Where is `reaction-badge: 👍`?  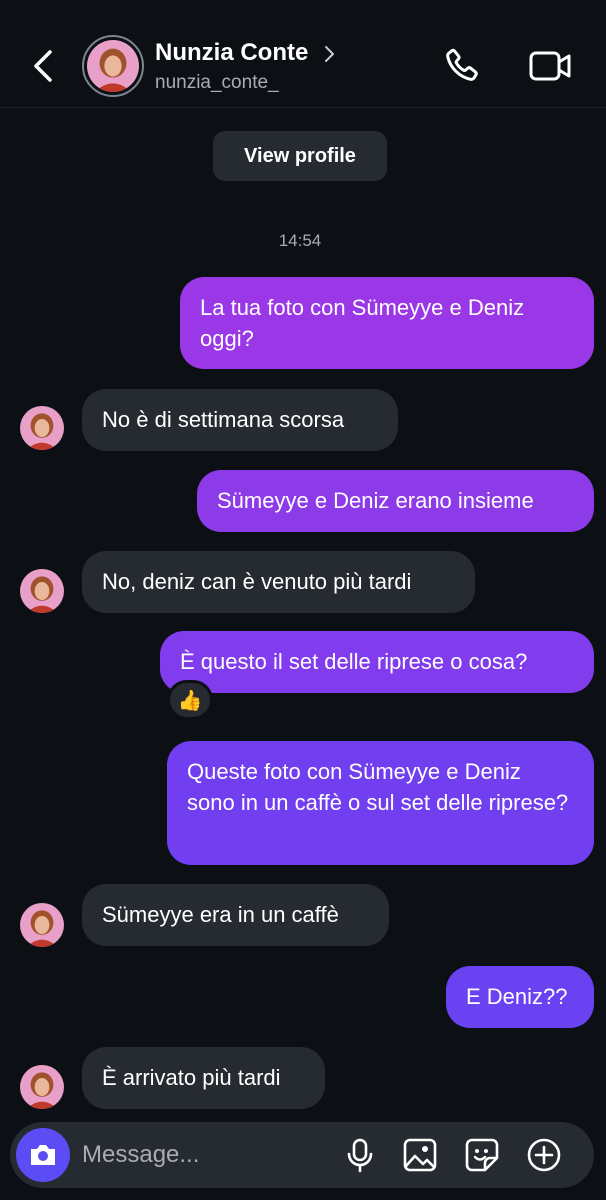 reaction-badge: 👍 is located at coordinates (190, 700).